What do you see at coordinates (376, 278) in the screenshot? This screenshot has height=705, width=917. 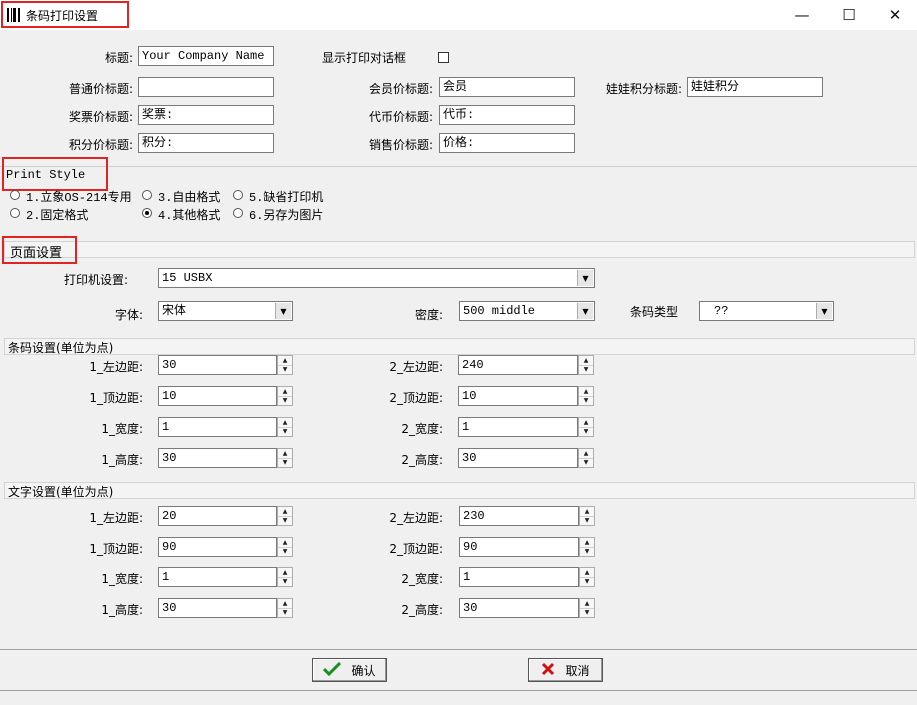 I see `printer-select: 15 USBX ▼` at bounding box center [376, 278].